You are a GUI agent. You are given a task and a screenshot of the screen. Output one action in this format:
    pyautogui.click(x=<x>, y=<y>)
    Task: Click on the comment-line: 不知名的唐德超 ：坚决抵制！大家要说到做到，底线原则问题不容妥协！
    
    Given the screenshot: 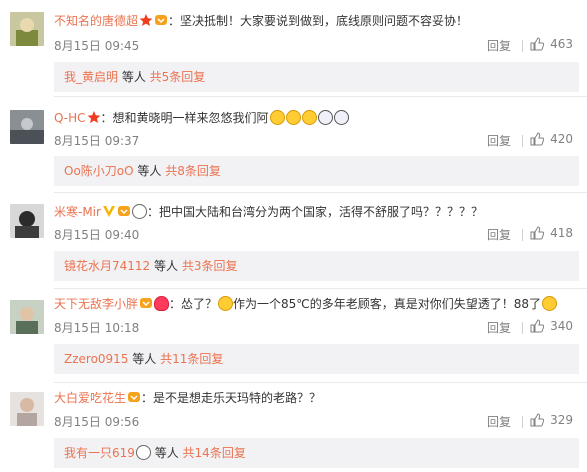 What is the action you would take?
    pyautogui.click(x=315, y=21)
    